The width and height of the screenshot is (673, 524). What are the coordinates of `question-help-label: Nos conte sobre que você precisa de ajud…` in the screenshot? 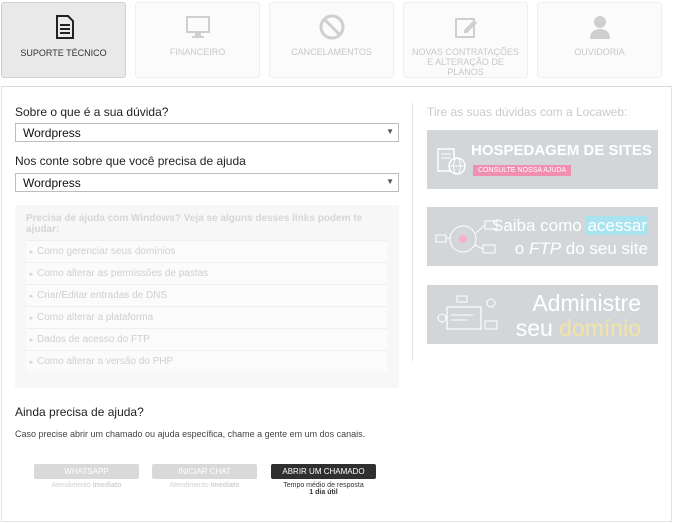 It's located at (130, 161).